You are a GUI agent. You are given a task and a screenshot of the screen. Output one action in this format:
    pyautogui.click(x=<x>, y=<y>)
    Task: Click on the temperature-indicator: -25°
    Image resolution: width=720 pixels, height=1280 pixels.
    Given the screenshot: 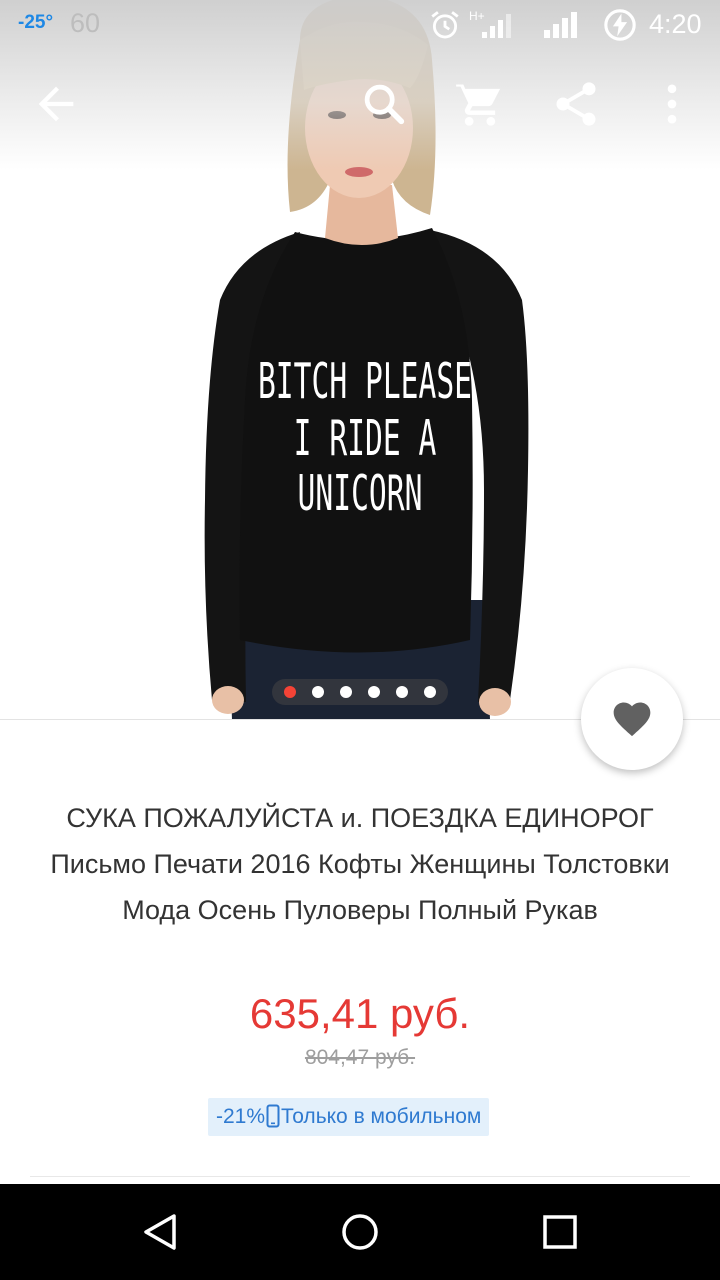 What is the action you would take?
    pyautogui.click(x=36, y=22)
    